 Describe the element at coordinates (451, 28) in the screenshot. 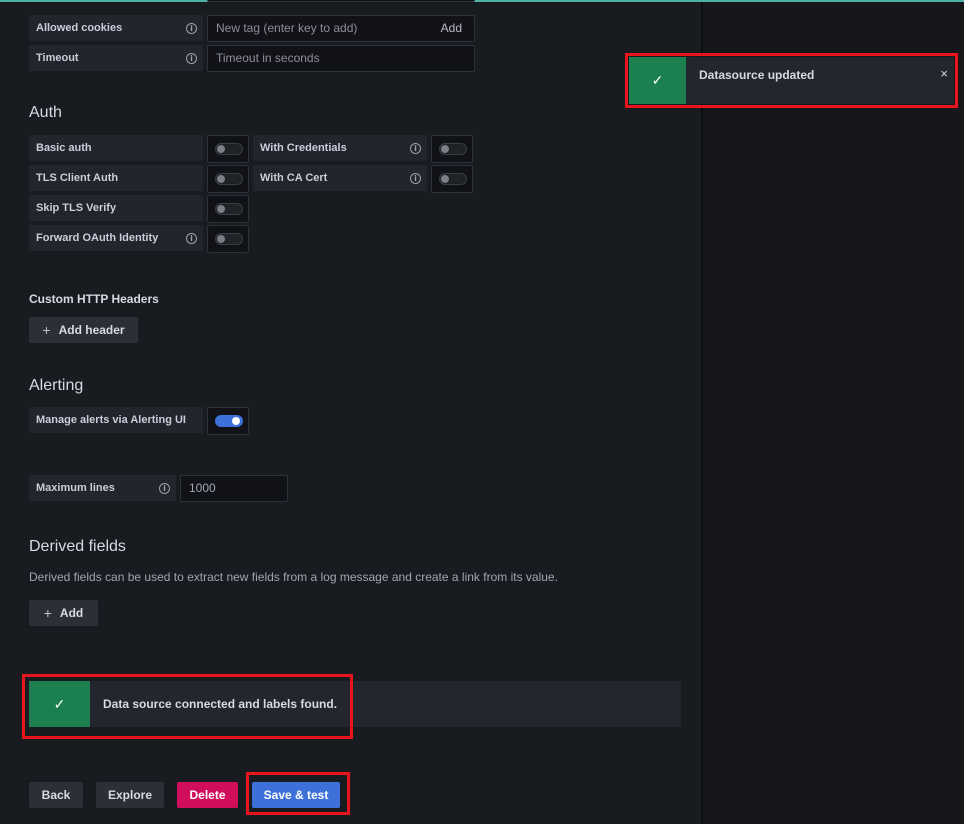

I see `allowed-cookies-add-button: Add` at that location.